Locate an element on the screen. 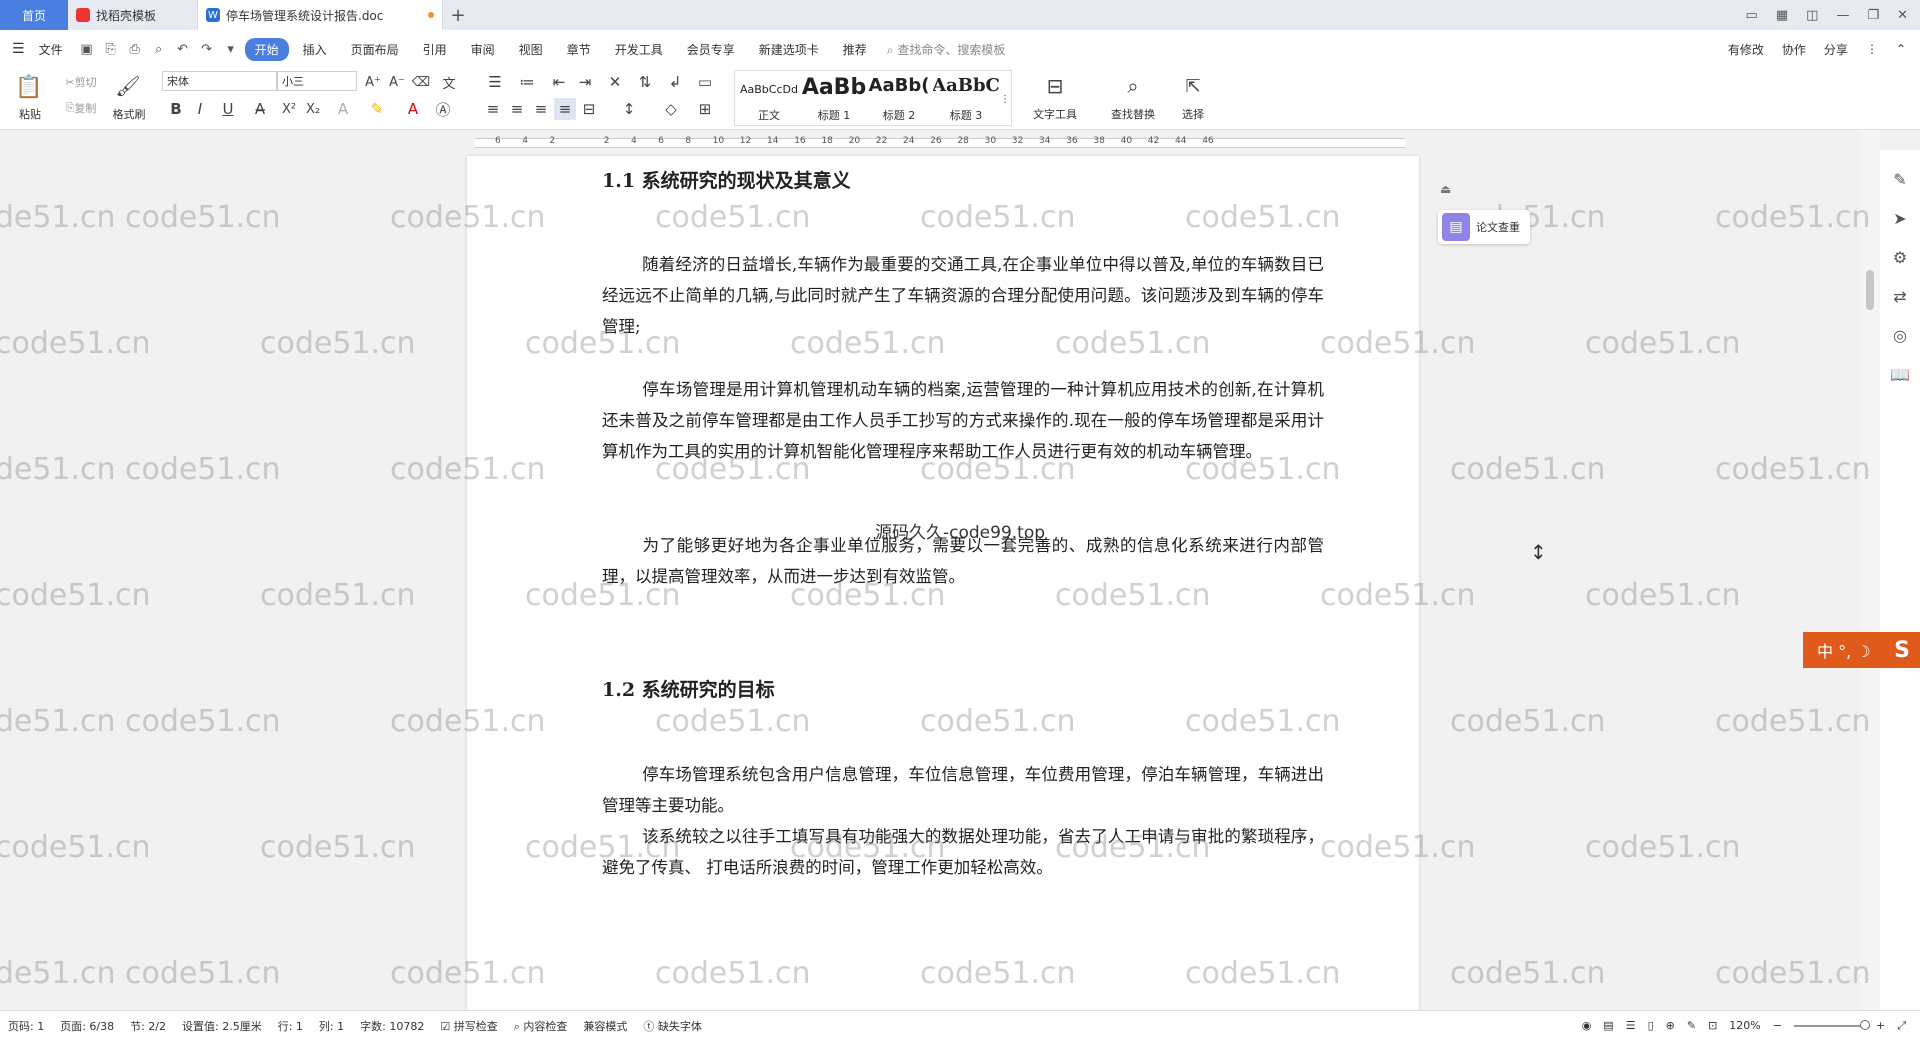 Image resolution: width=1920 pixels, height=1040 pixels. search-input: 查找命令、搜索模板 is located at coordinates (951, 50).